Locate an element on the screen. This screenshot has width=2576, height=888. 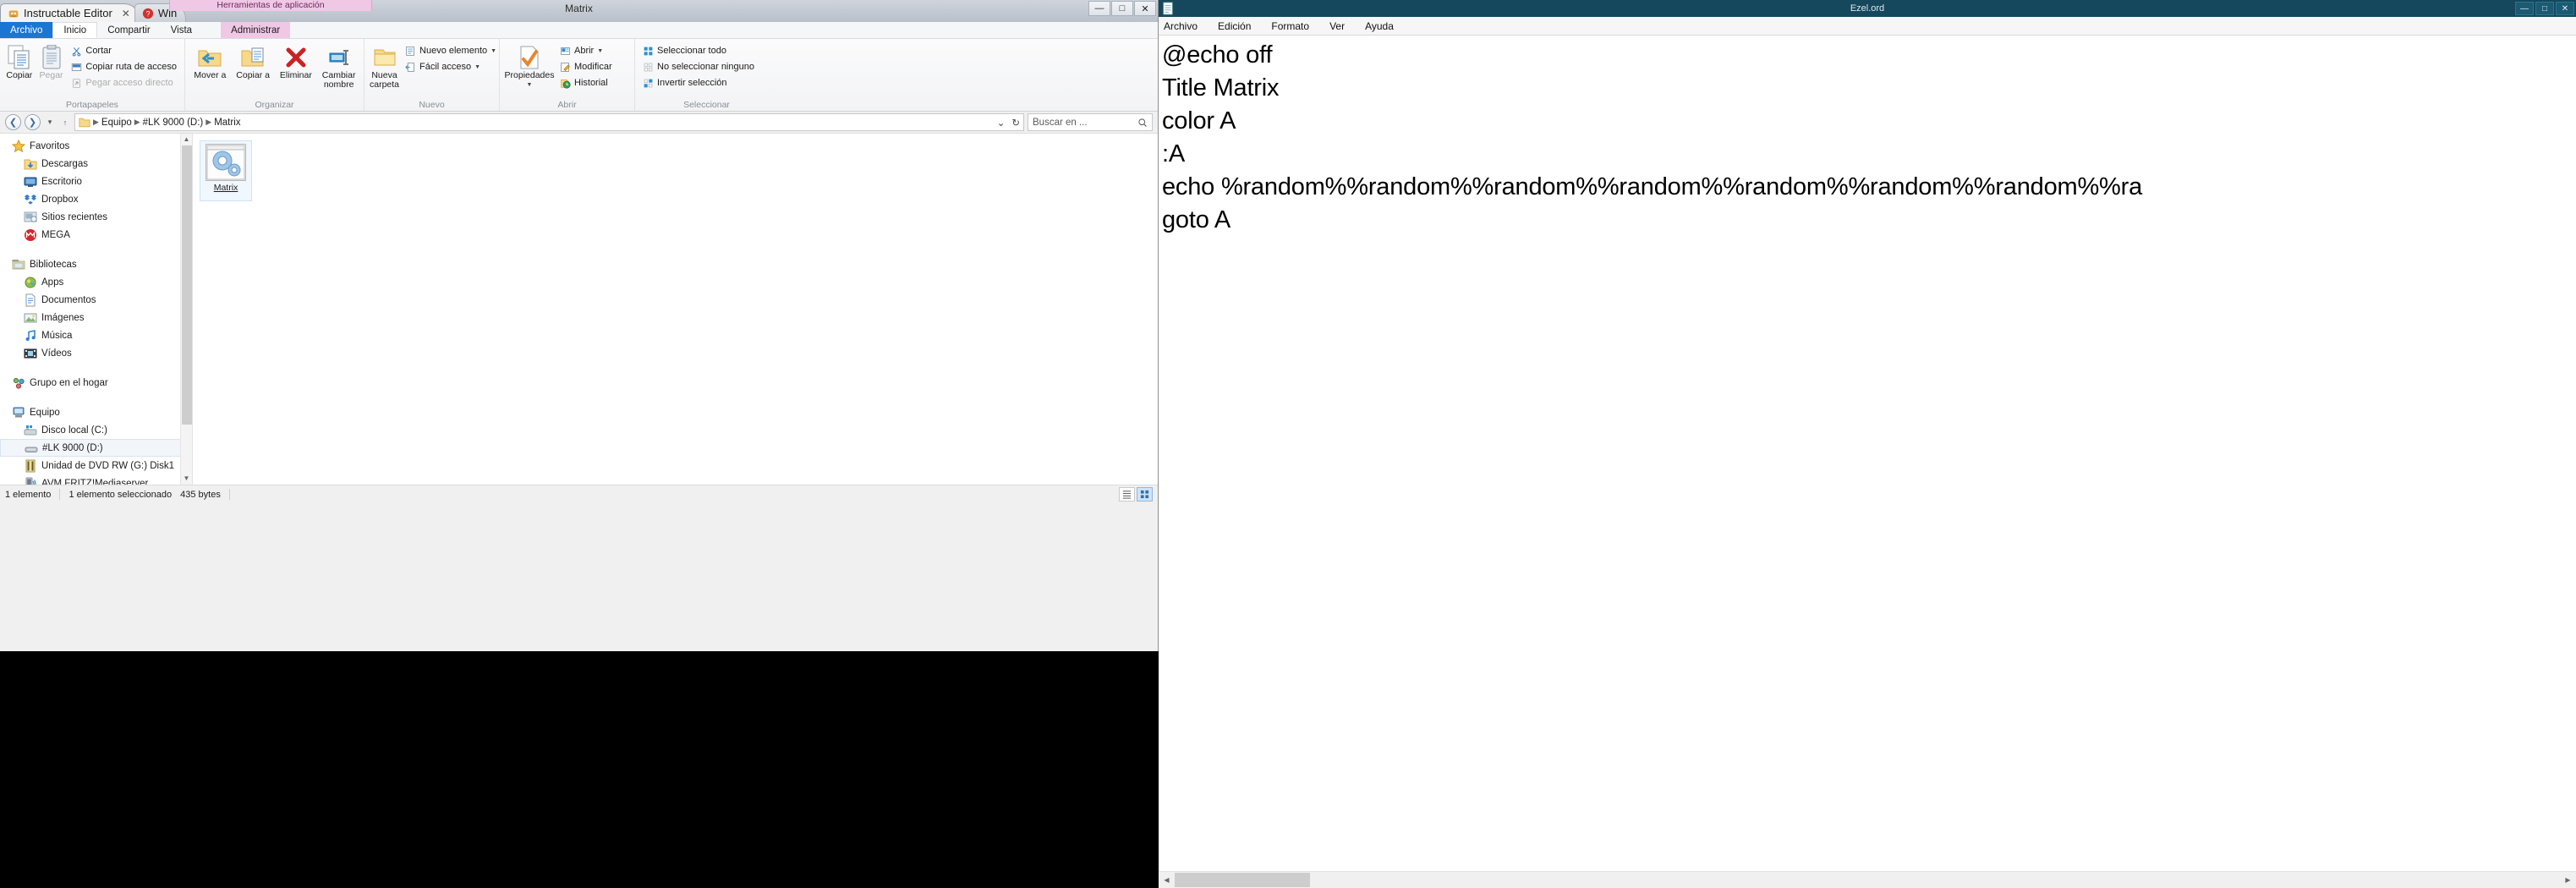
select-all-button: Seleccionar todo is located at coordinates (698, 50).